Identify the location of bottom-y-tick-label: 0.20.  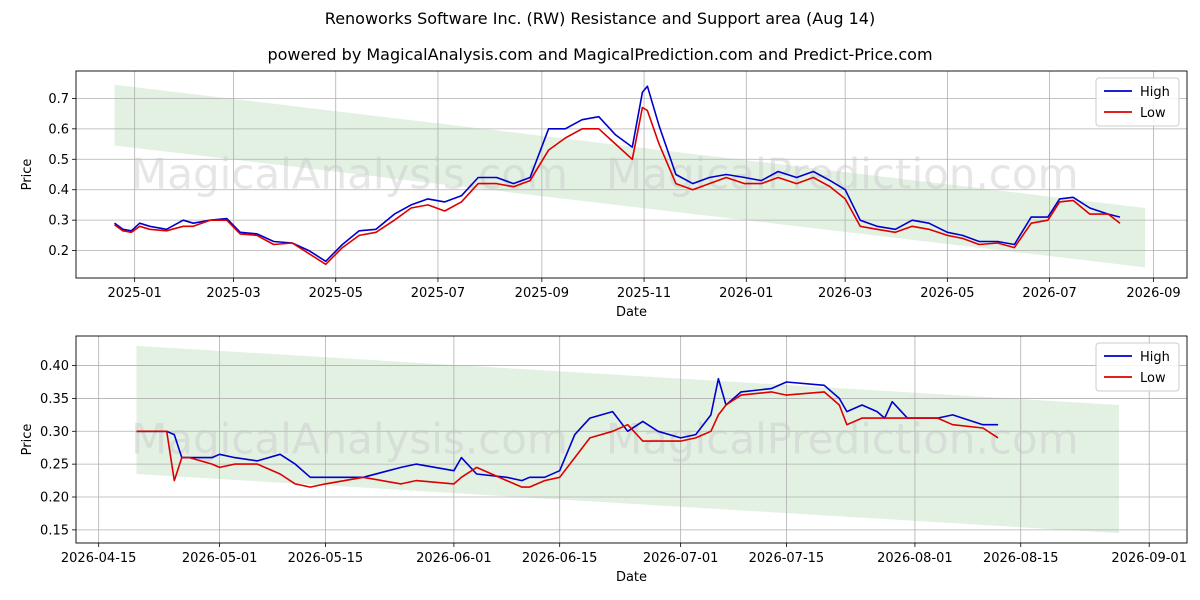
(54, 498).